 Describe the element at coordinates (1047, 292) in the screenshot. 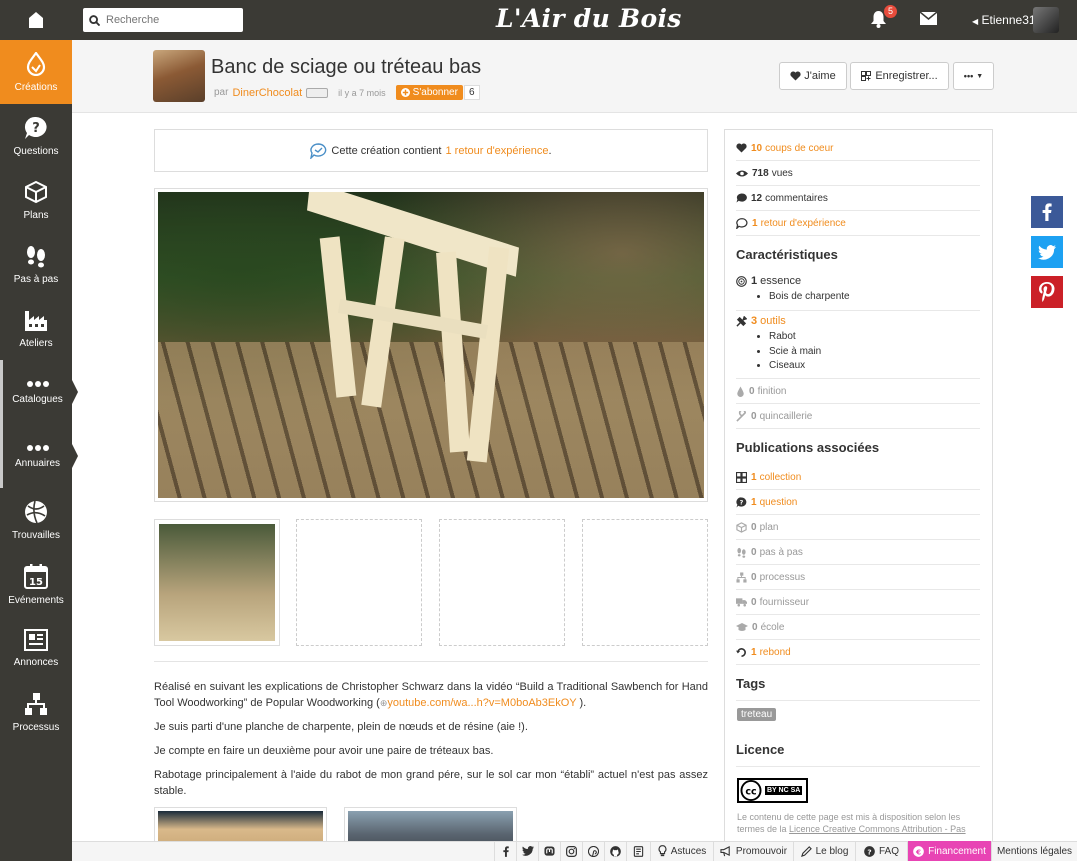

I see `share-pinterest-button` at that location.